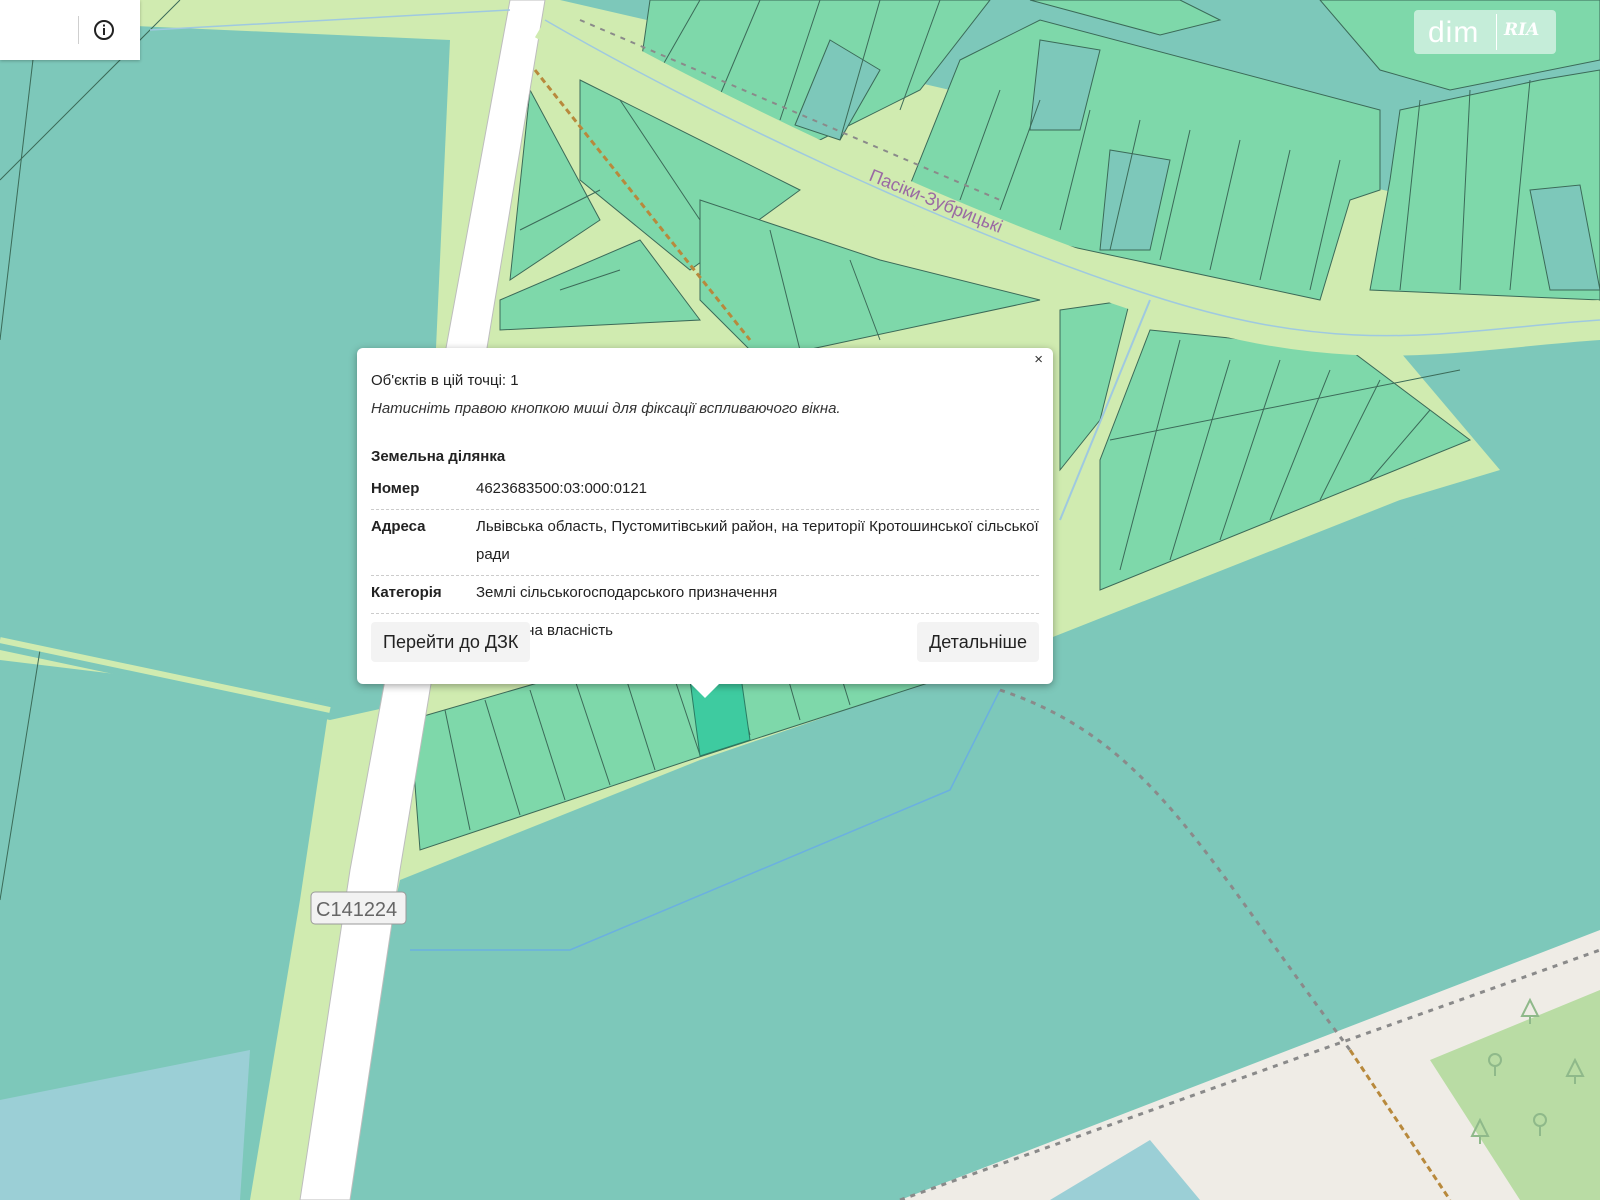  Describe the element at coordinates (1454, 32) in the screenshot. I see `logo-dim-text: dim` at that location.